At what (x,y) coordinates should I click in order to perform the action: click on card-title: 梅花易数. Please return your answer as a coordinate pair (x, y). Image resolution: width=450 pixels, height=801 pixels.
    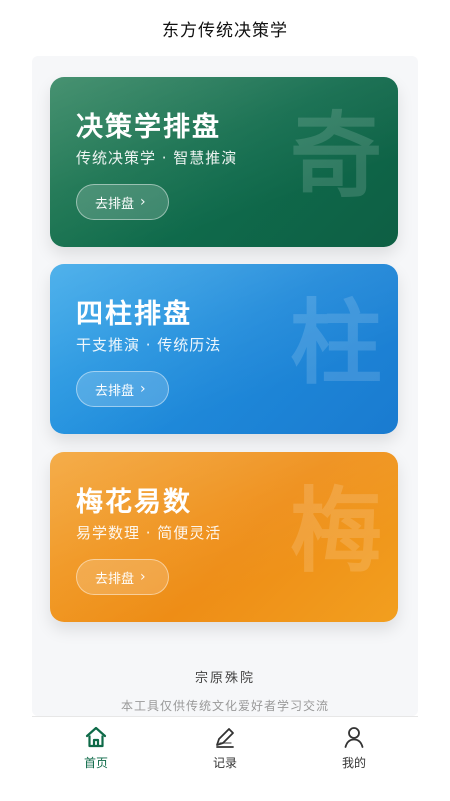
    Looking at the image, I should click on (134, 502).